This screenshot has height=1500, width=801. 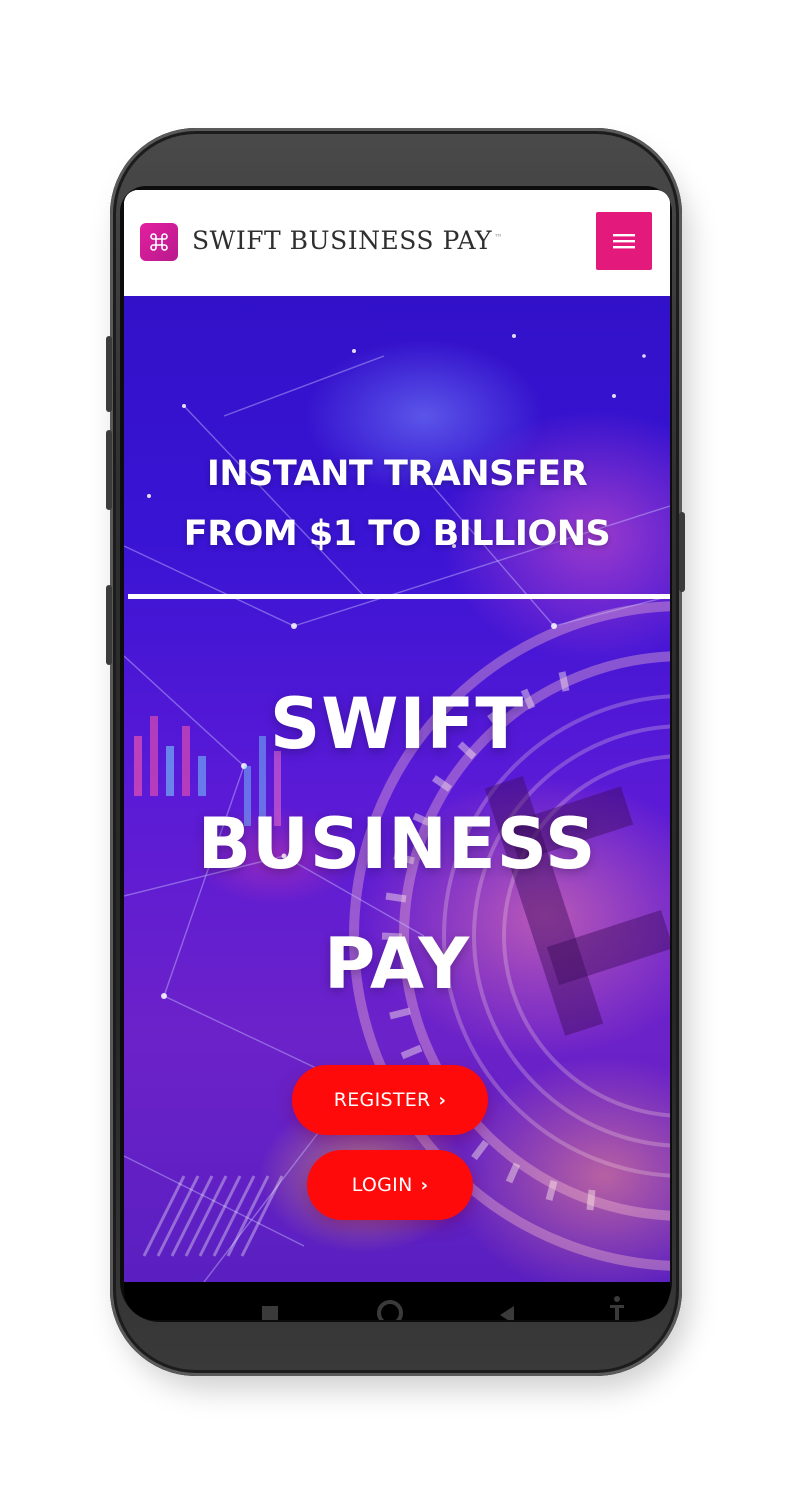 I want to click on accessibility-icon, so click(x=617, y=1308).